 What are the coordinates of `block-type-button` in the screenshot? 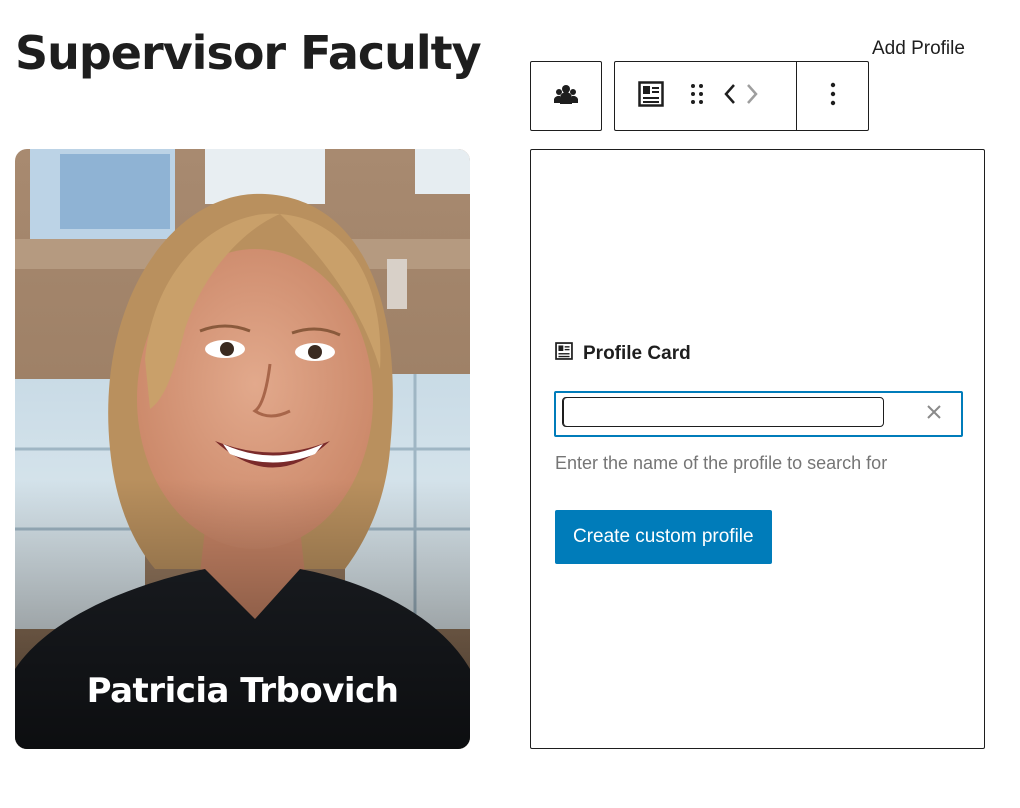 It's located at (651, 96).